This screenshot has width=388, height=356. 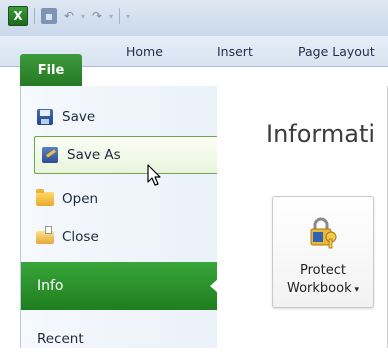 What do you see at coordinates (319, 288) in the screenshot?
I see `protect-label-text: Workbook` at bounding box center [319, 288].